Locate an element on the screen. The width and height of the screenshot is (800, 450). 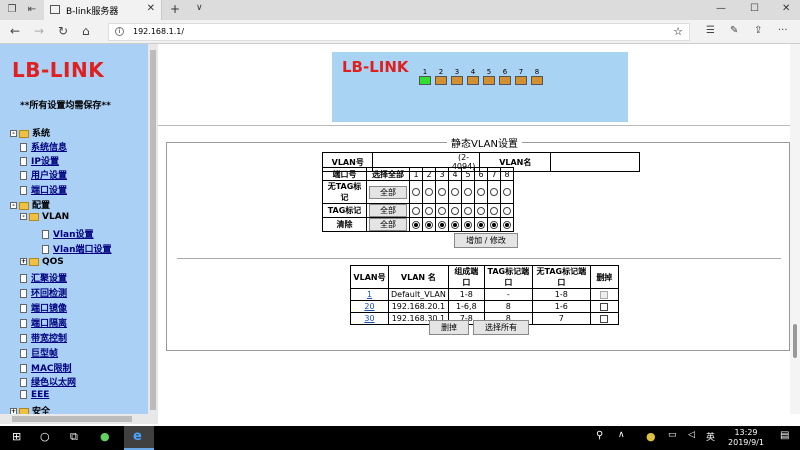
site-info-icon: i is located at coordinates (119, 31).